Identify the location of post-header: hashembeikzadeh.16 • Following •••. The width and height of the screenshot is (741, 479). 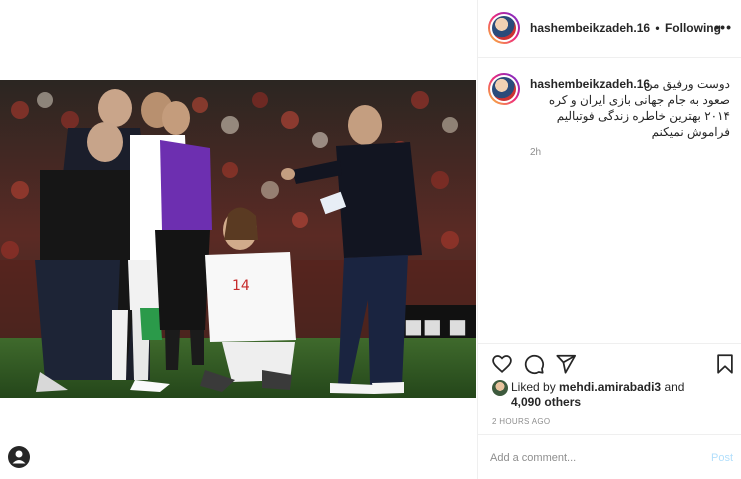
(609, 29).